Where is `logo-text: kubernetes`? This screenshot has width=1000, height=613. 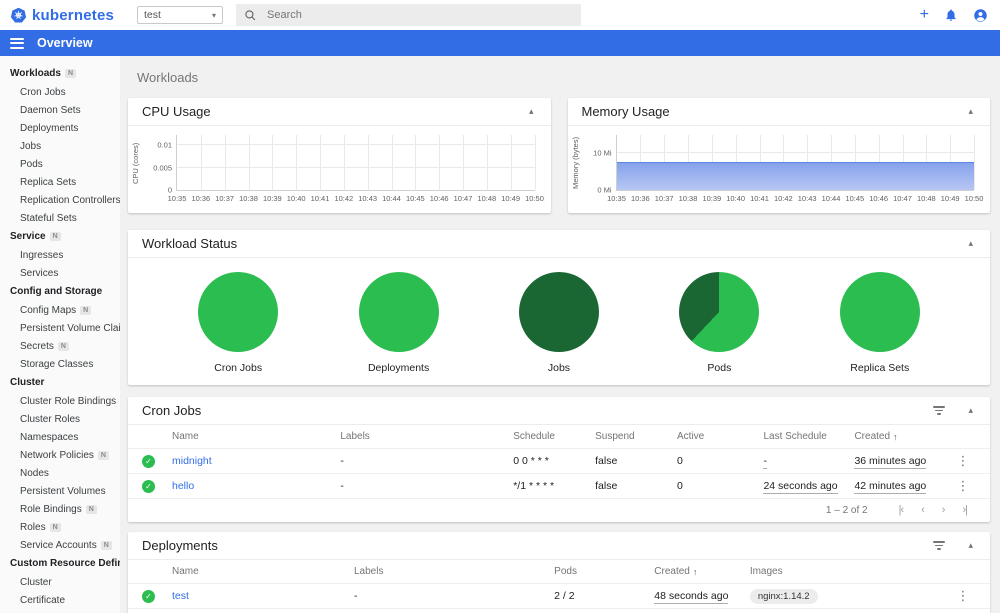
logo-text: kubernetes is located at coordinates (73, 15).